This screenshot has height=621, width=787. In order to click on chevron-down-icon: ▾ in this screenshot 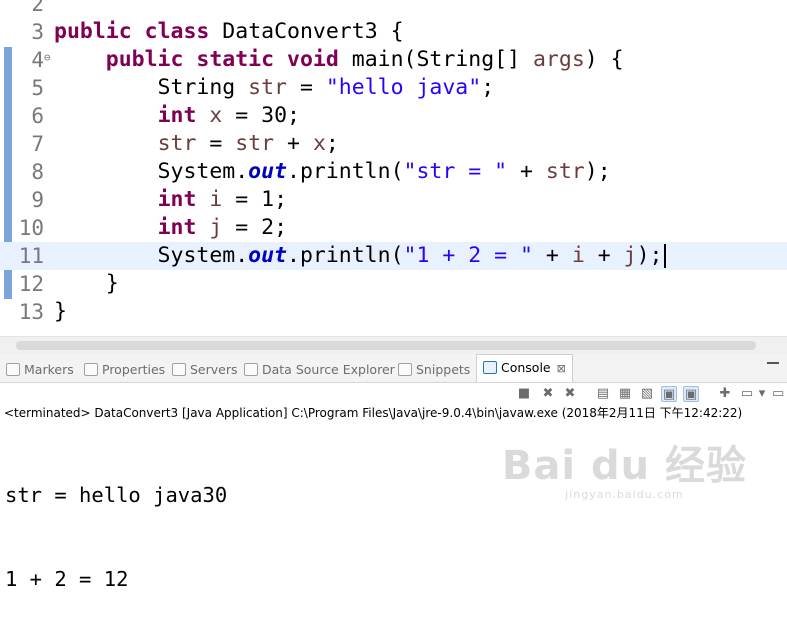, I will do `click(762, 394)`.